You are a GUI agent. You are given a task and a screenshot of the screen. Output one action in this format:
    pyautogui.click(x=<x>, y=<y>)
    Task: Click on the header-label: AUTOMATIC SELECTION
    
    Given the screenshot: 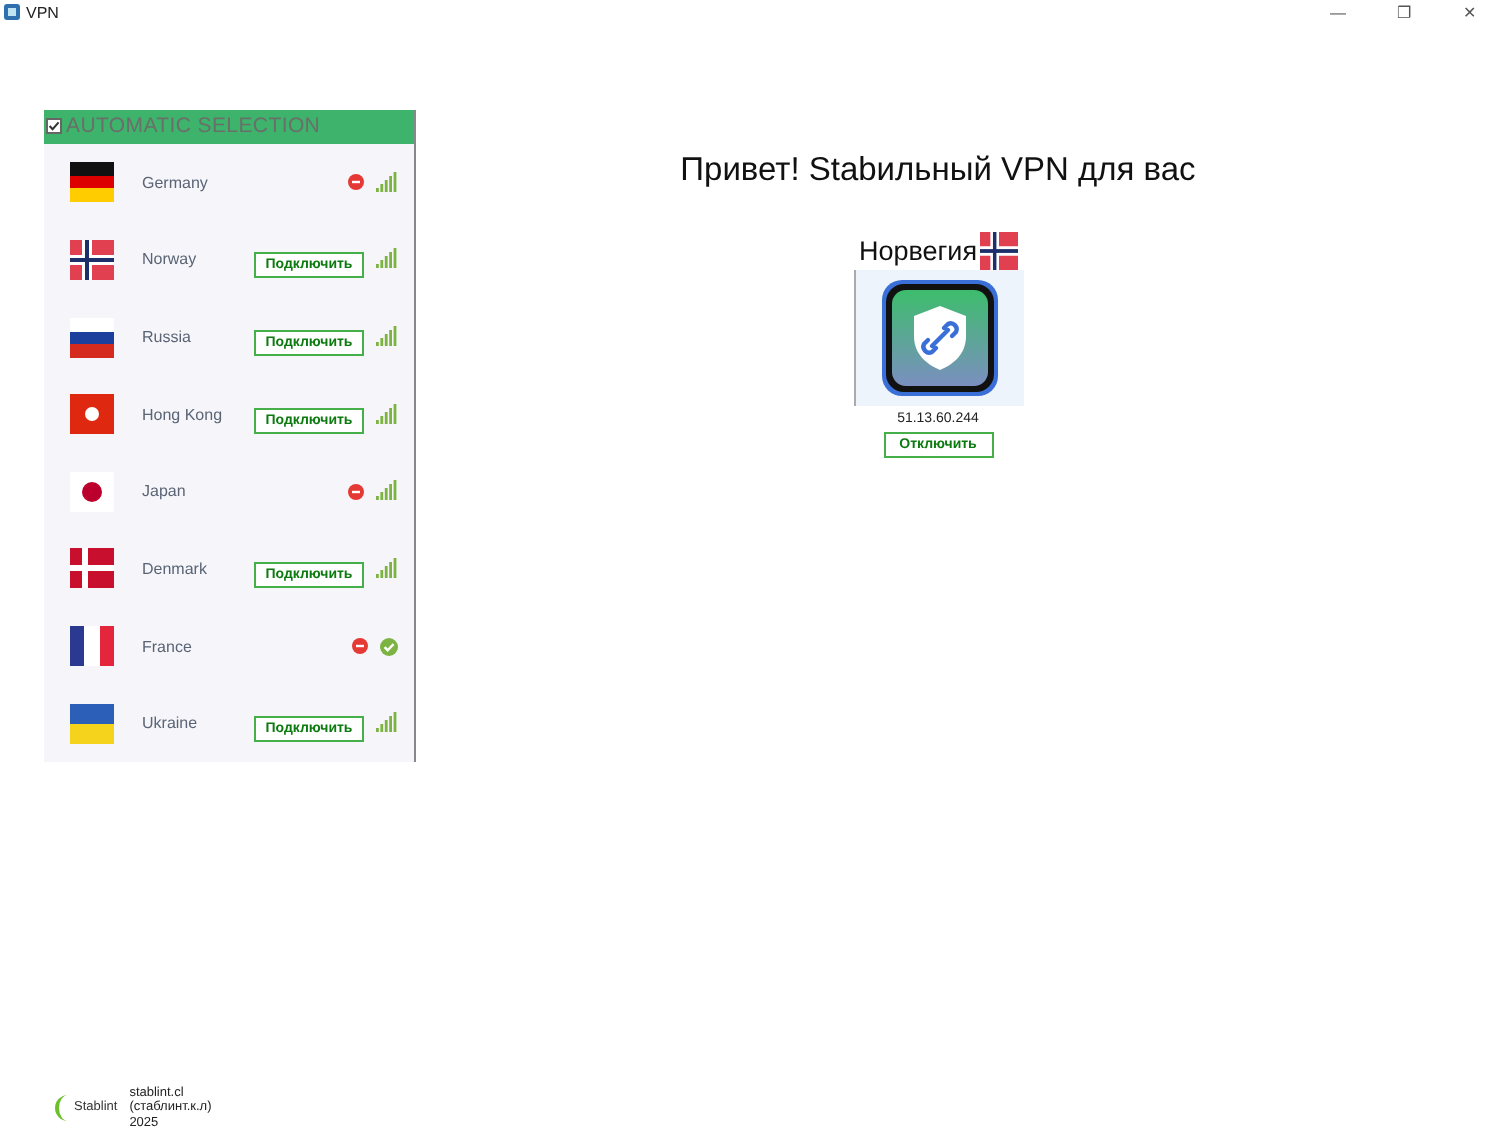 What is the action you would take?
    pyautogui.click(x=193, y=126)
    